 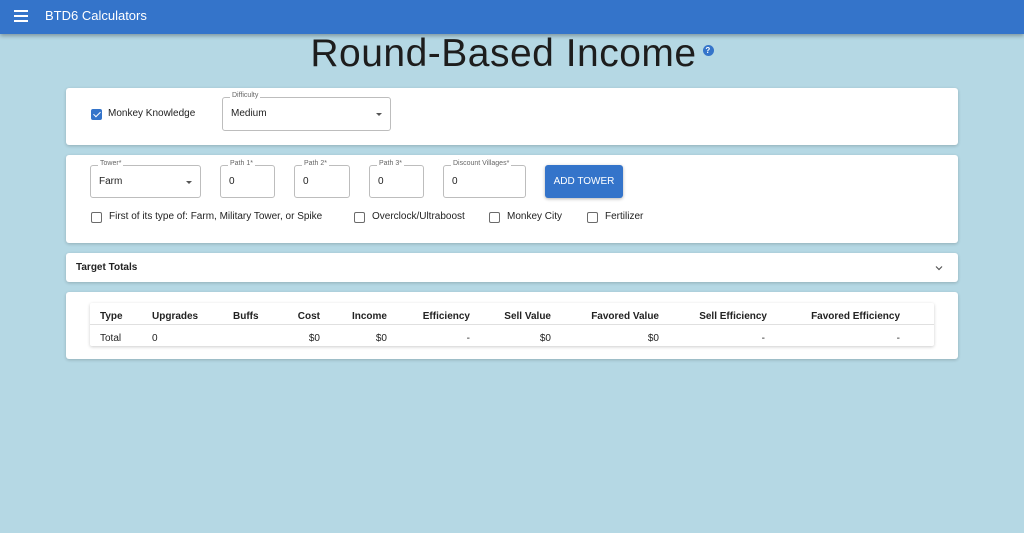 What do you see at coordinates (111, 316) in the screenshot?
I see `col-header-type: Type` at bounding box center [111, 316].